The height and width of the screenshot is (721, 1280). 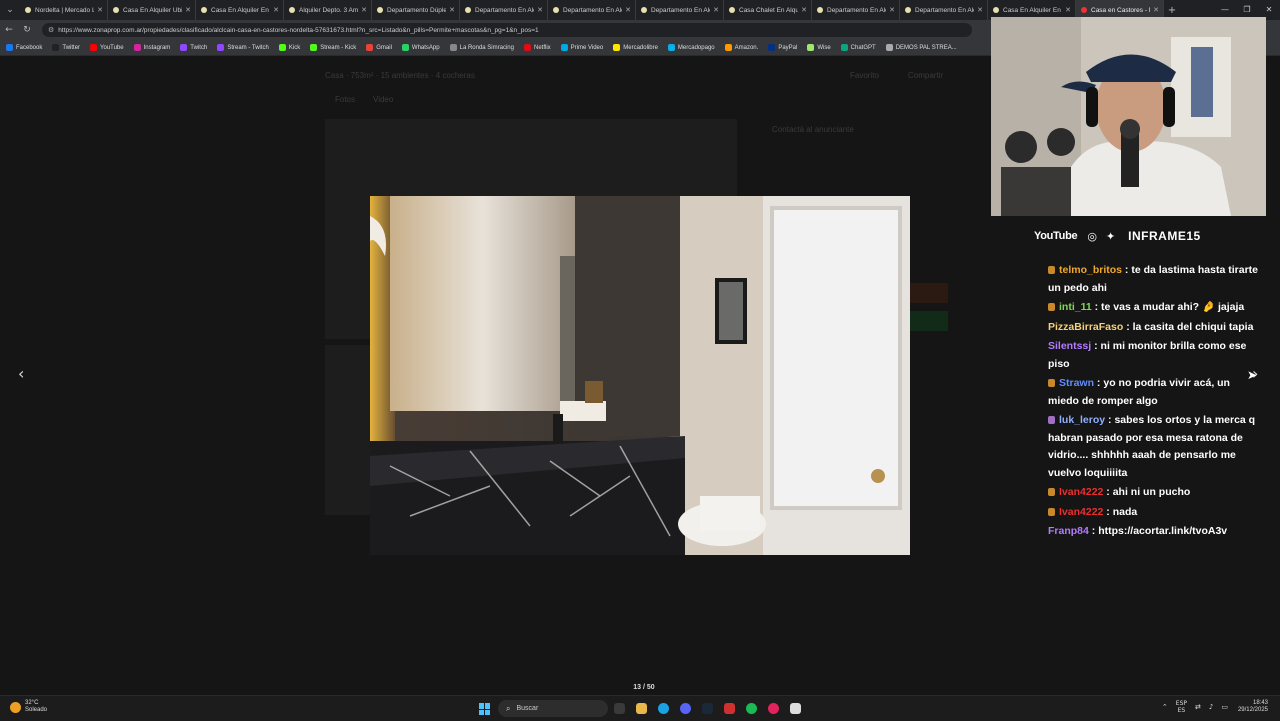 What do you see at coordinates (21, 373) in the screenshot?
I see `gallery-prev-icon: ‹` at bounding box center [21, 373].